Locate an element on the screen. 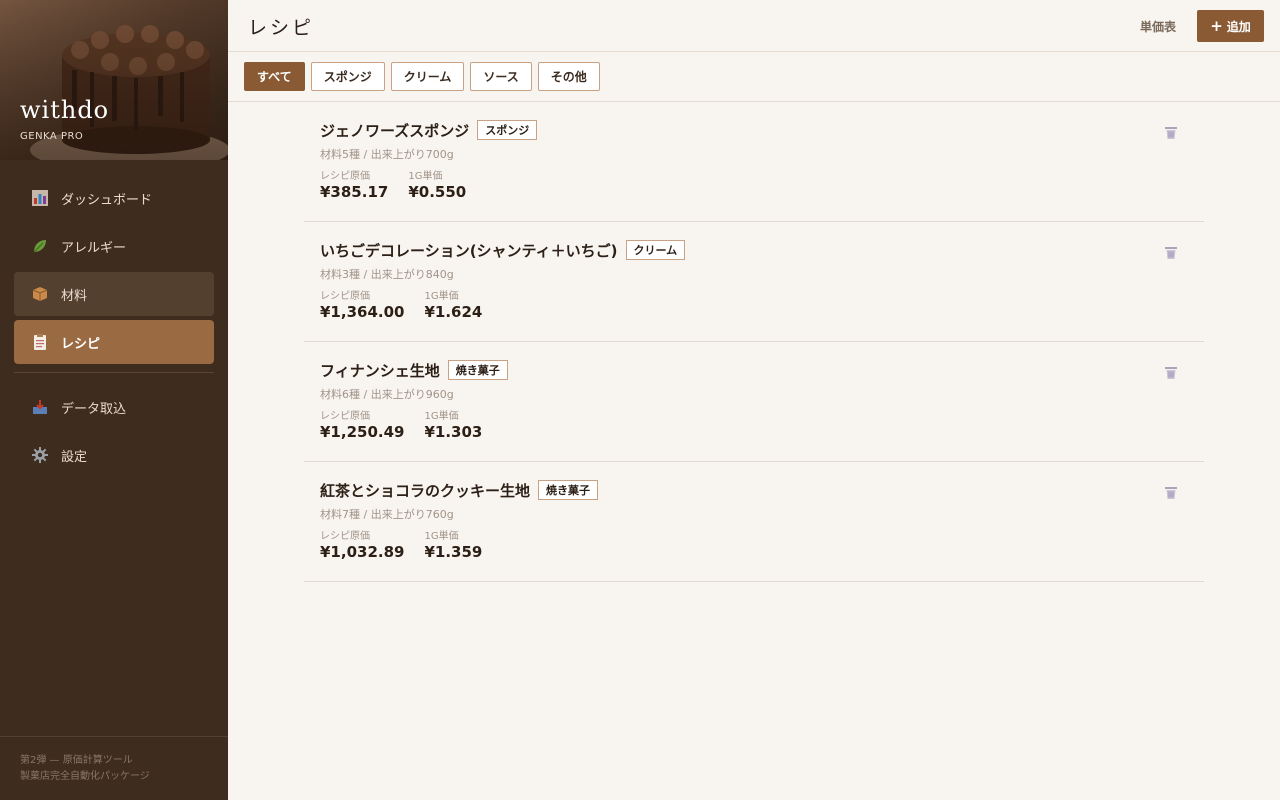  bar-chart-icon is located at coordinates (40, 198).